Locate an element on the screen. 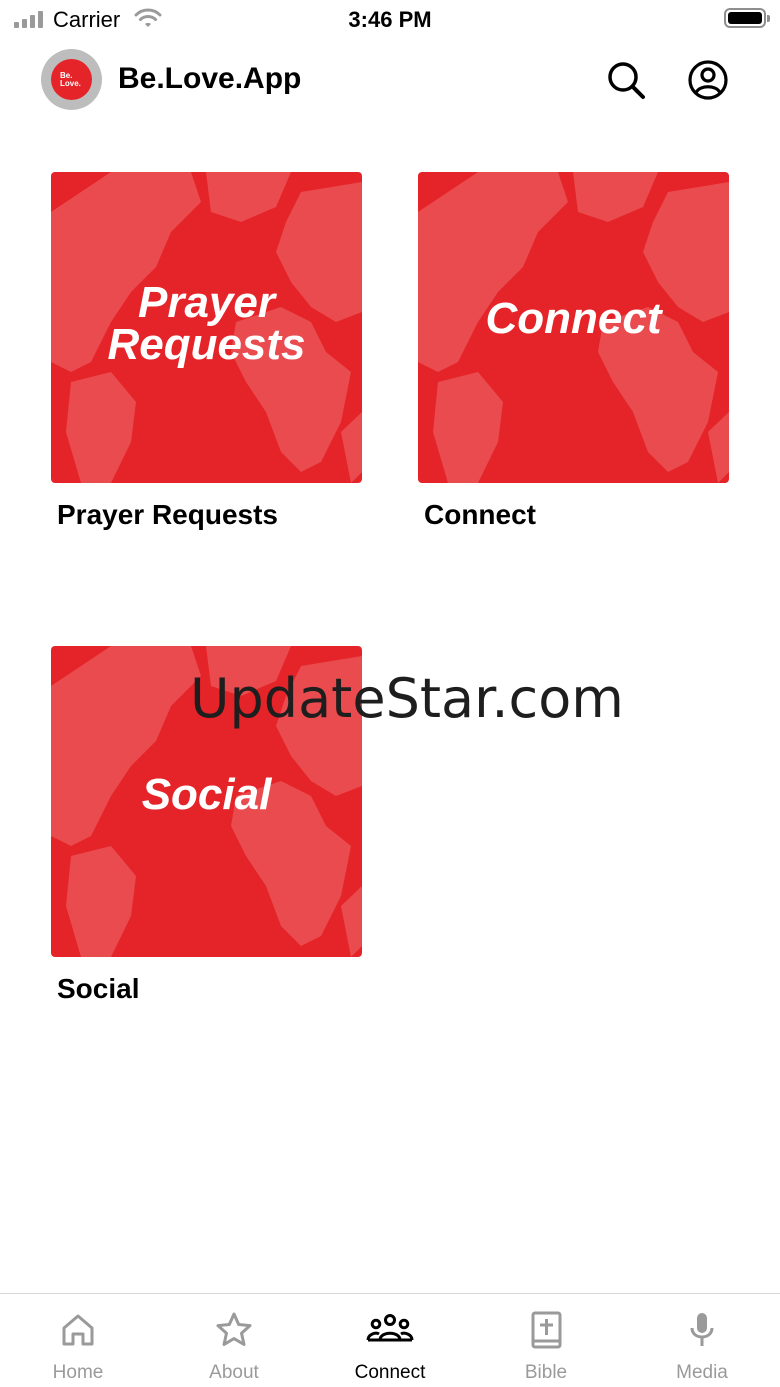 Image resolution: width=780 pixels, height=1387 pixels. app-logo: Be. Love. is located at coordinates (71, 79).